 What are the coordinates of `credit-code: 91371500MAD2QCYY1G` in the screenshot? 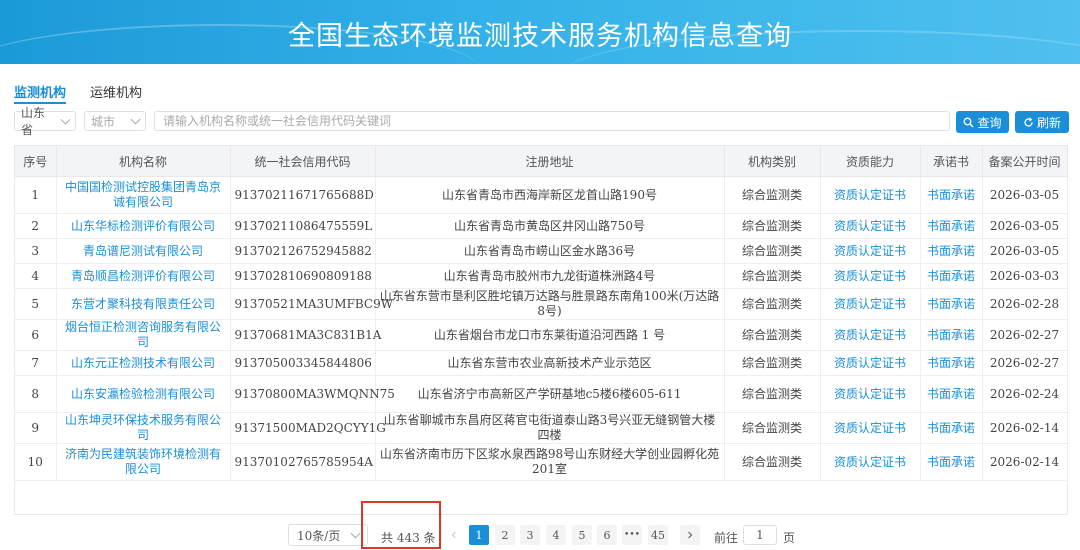 It's located at (308, 428).